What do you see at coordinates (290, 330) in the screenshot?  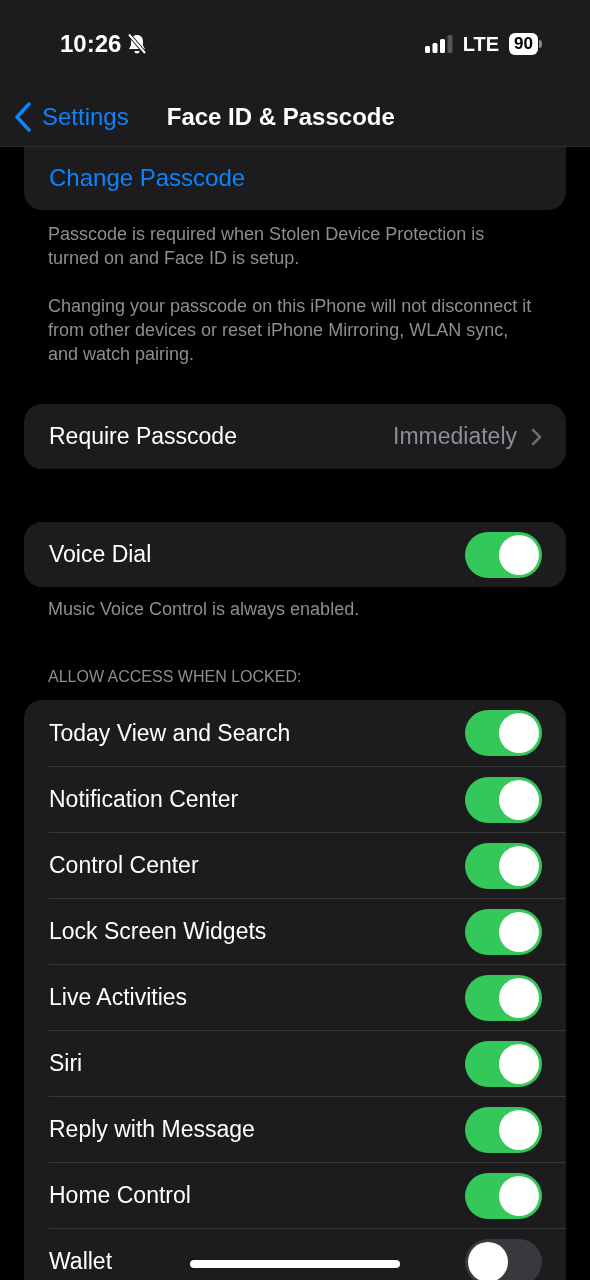 I see `footnote-text: Changing your passcode on this iPhone will not disconnect it from other devices or reset iPhone Mirroring, WLAN sync, and watch pairing.` at bounding box center [290, 330].